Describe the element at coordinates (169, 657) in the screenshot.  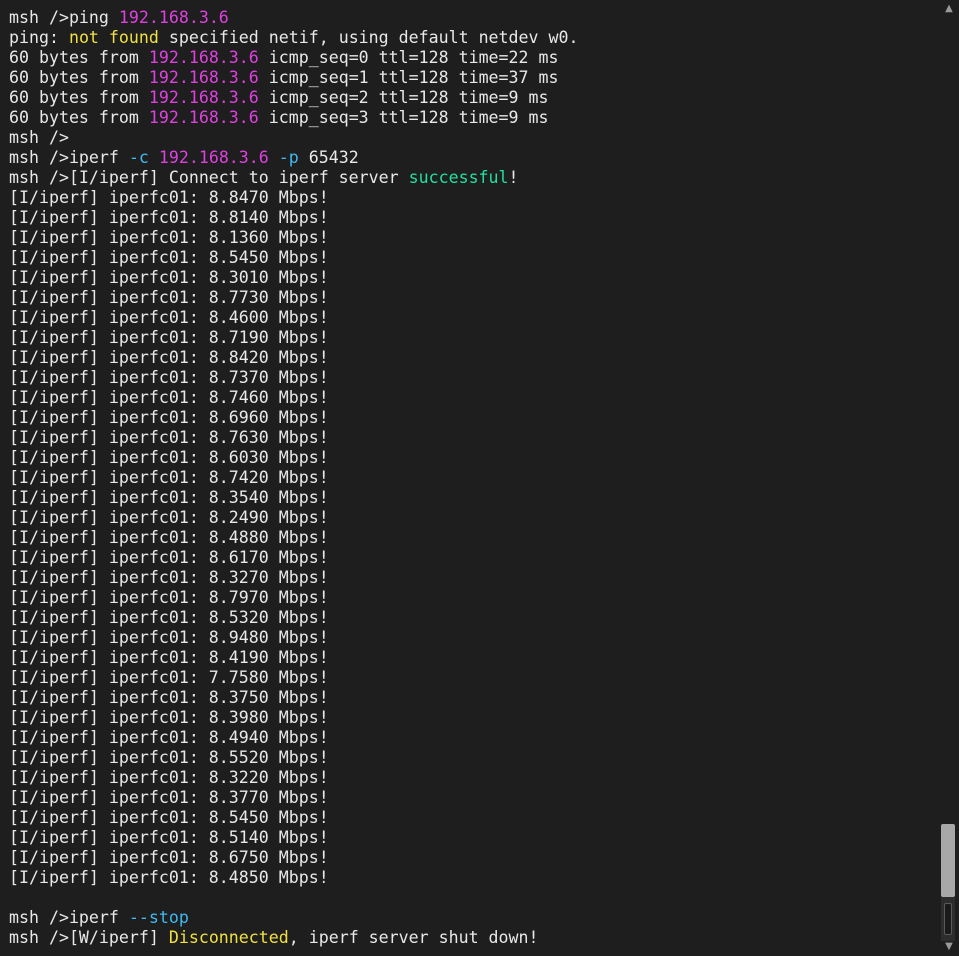
I see `terminal-text-segment: [I/iperf] iperfc01: 8.4190 Mbps!` at that location.